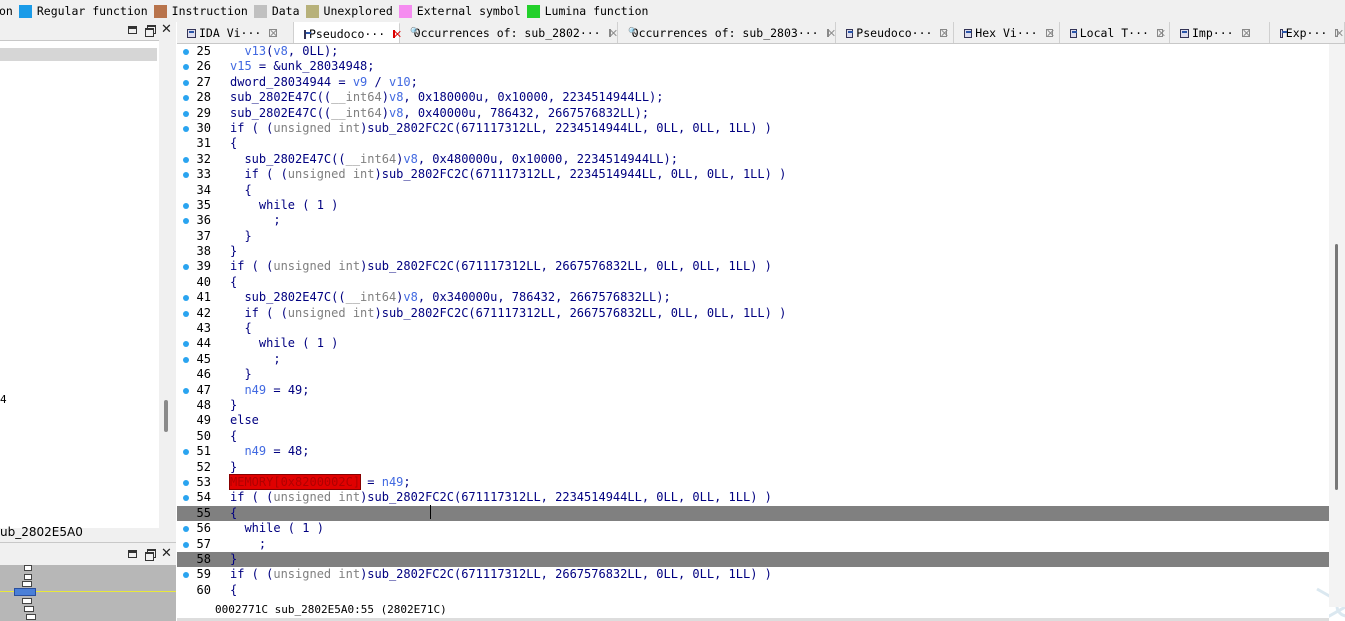  Describe the element at coordinates (753, 251) in the screenshot. I see `code-line: 38}` at that location.